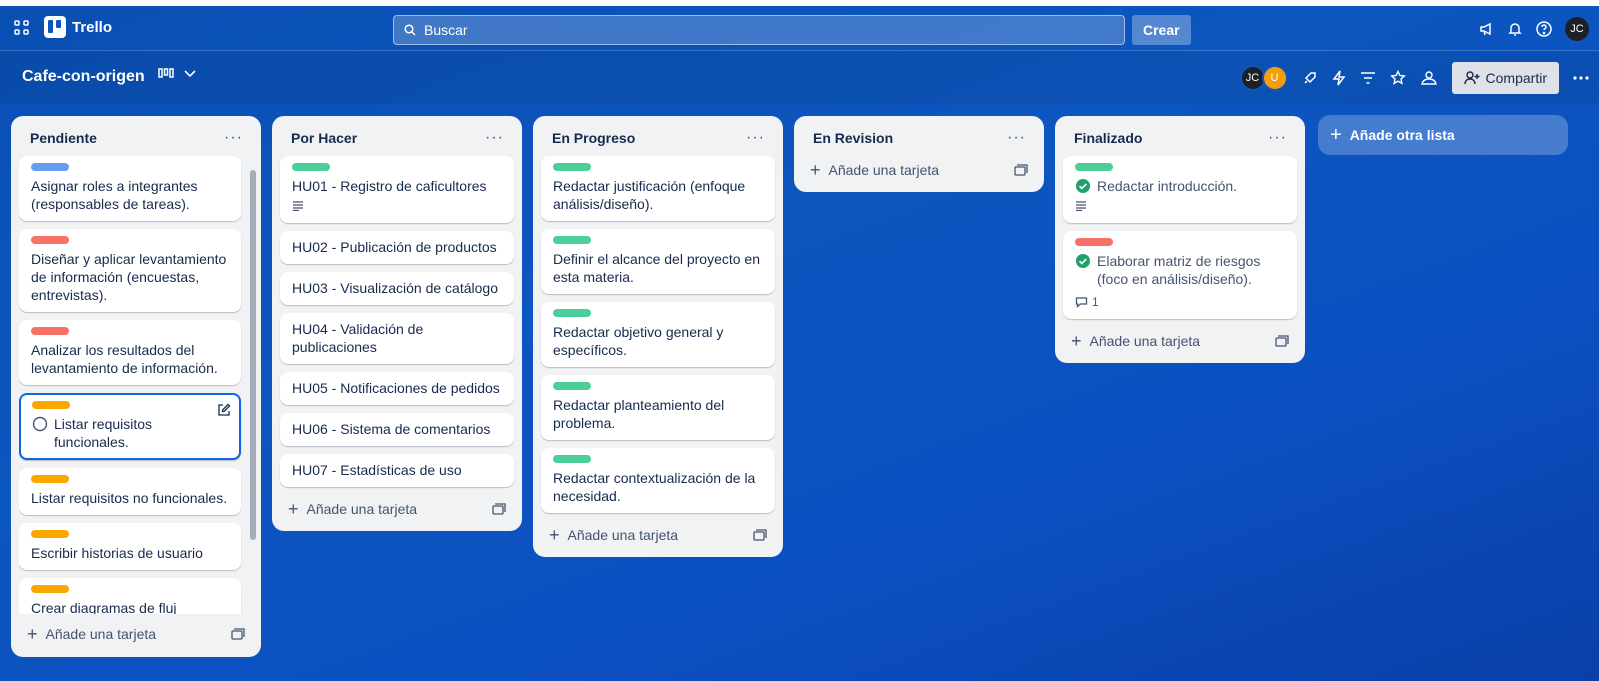 The height and width of the screenshot is (681, 1599). Describe the element at coordinates (658, 334) in the screenshot. I see `card: Redactar objetivo general y específicos.` at that location.